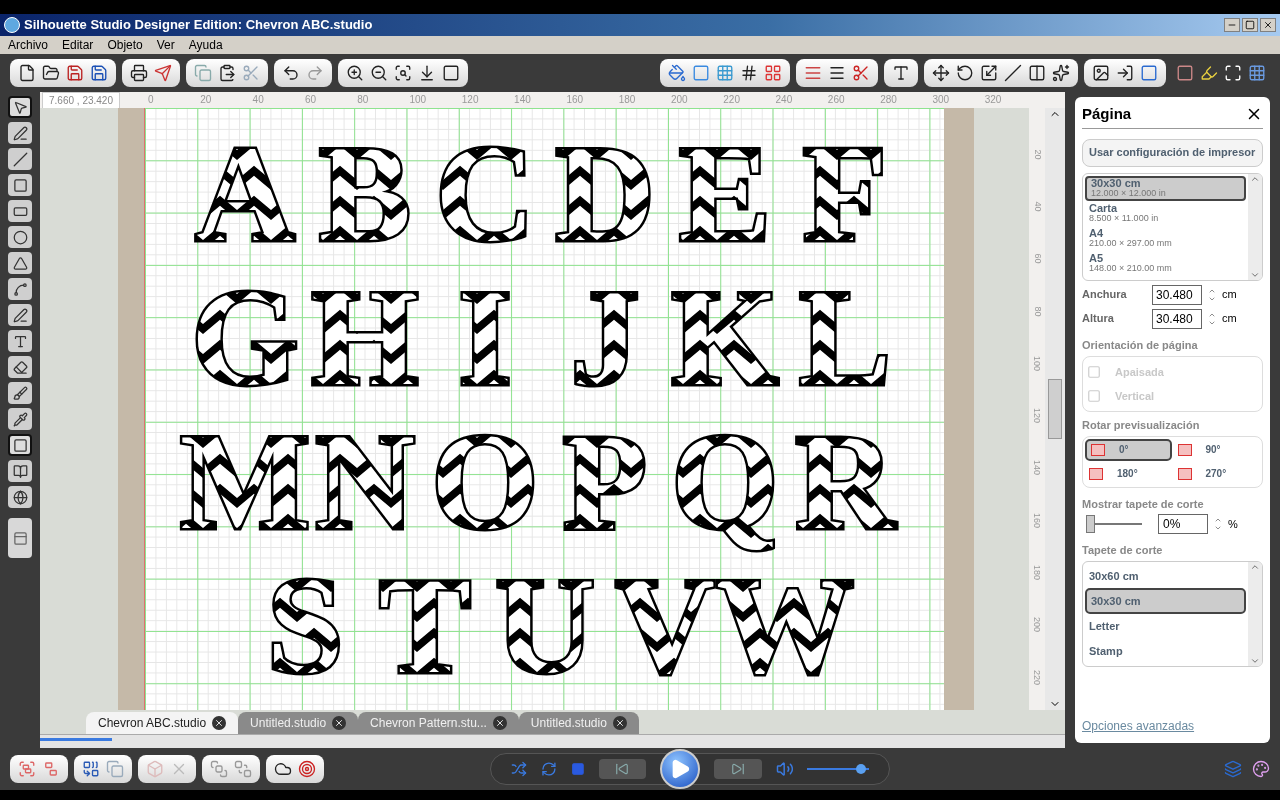  I want to click on panel-toggle-button, so click(20, 538).